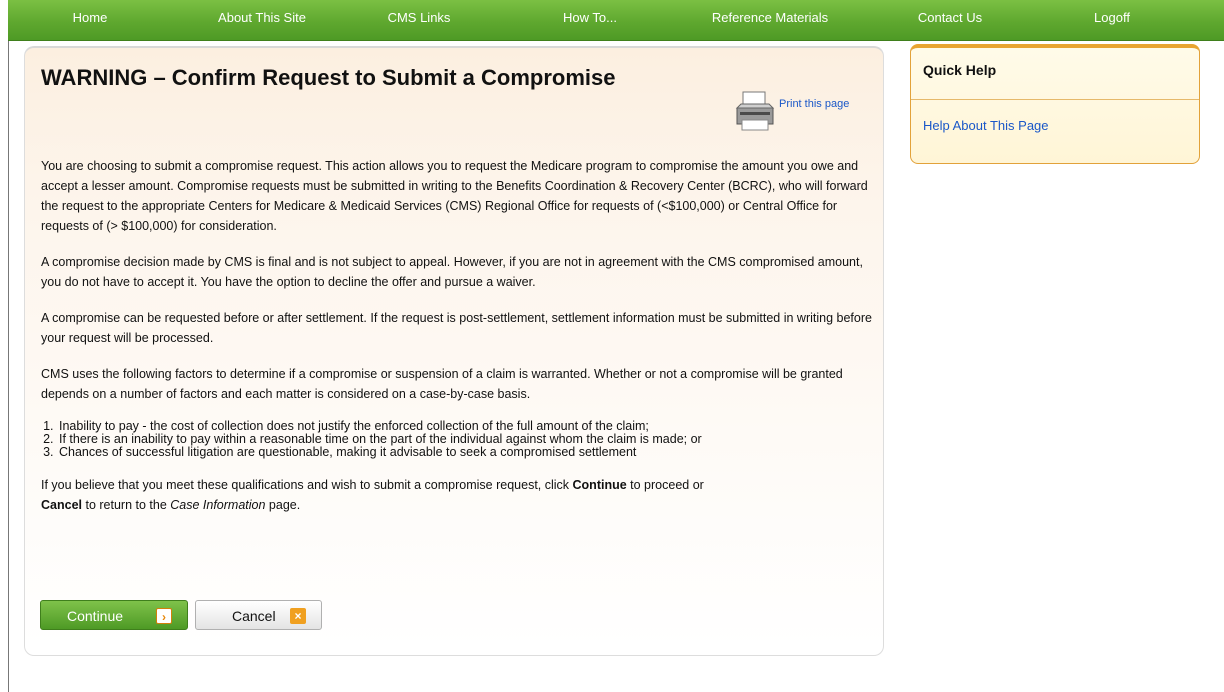 The height and width of the screenshot is (692, 1224). What do you see at coordinates (1055, 74) in the screenshot?
I see `quick-help-title: Quick Help` at bounding box center [1055, 74].